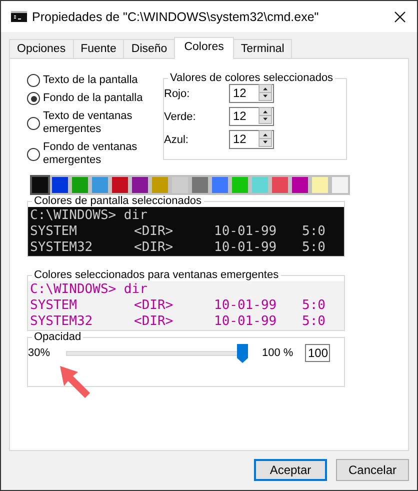  Describe the element at coordinates (57, 337) in the screenshot. I see `group-title: Opacidad` at that location.